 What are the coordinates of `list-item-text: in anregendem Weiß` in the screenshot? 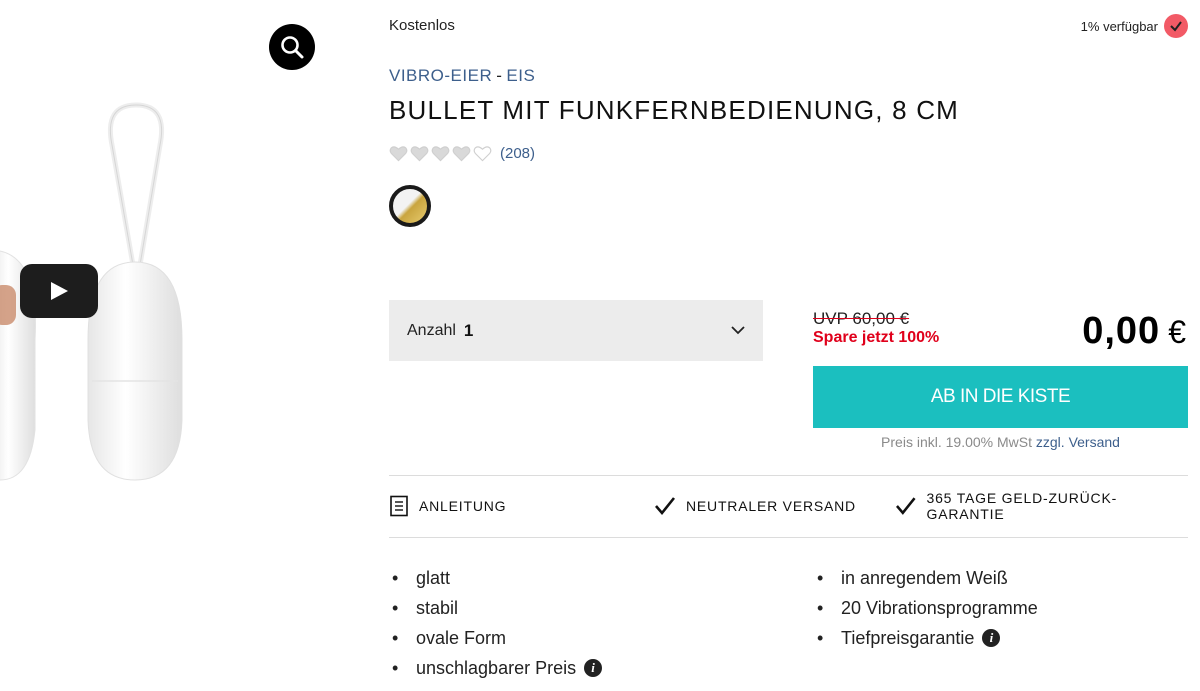 It's located at (924, 577).